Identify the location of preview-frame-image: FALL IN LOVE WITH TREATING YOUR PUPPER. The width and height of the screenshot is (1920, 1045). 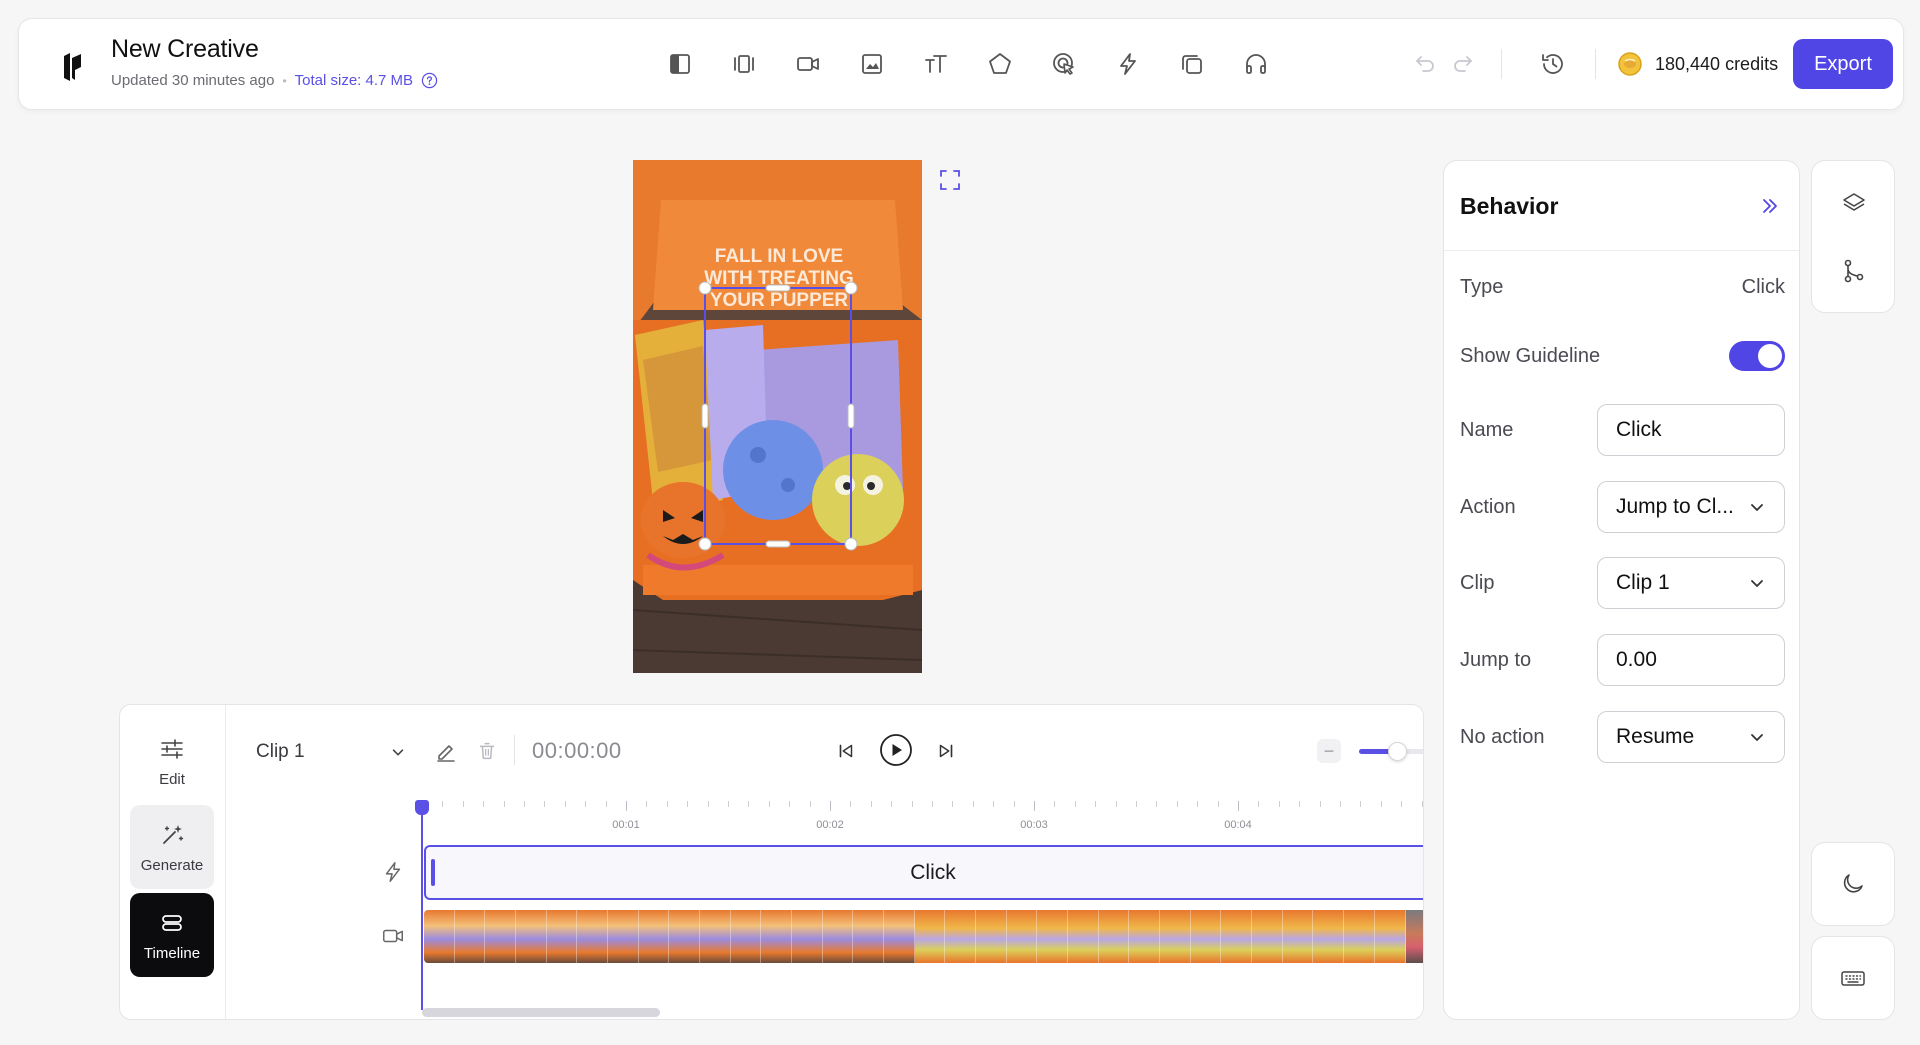
(777, 416).